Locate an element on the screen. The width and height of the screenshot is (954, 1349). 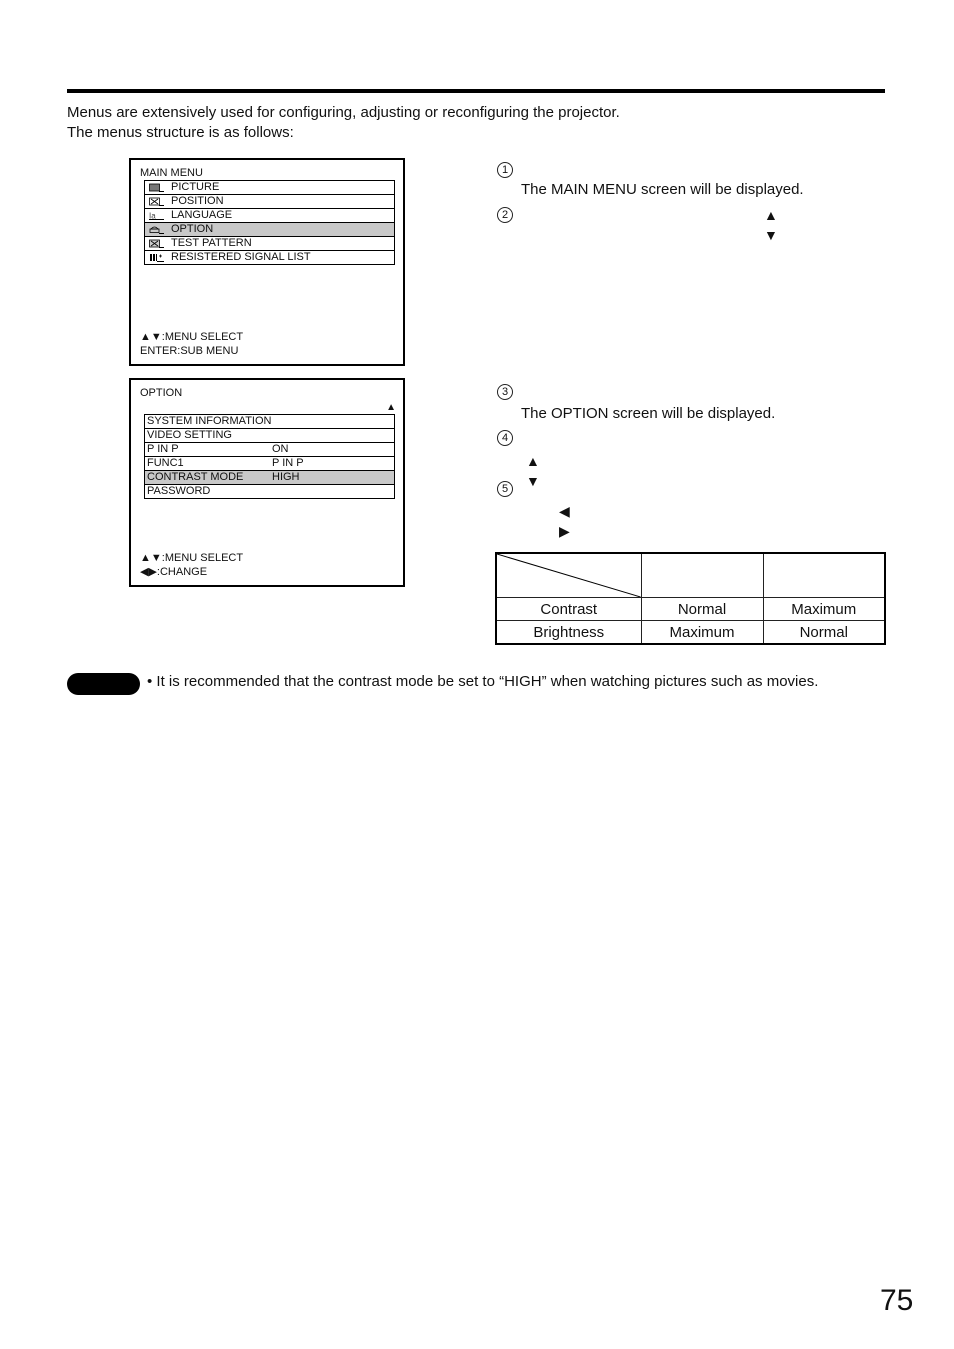
picture-icon is located at coordinates (156, 187).